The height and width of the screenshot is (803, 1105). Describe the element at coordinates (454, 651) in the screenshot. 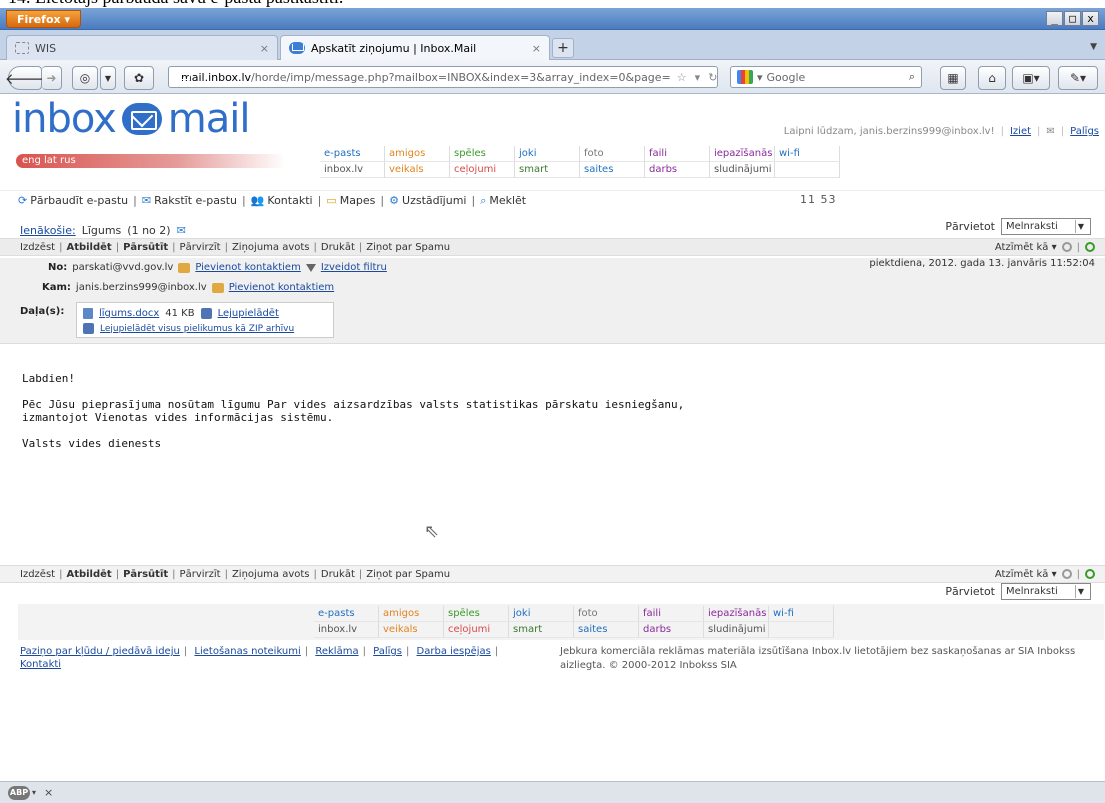

I see `jobs-link: Darba iespējas` at that location.